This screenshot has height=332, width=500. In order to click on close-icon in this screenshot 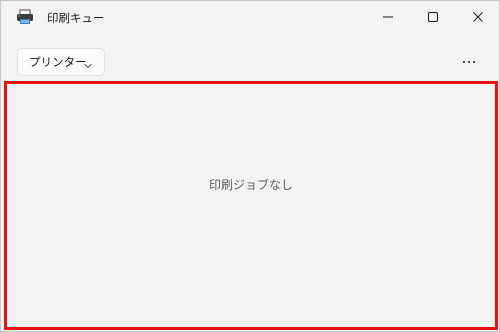, I will do `click(478, 17)`.